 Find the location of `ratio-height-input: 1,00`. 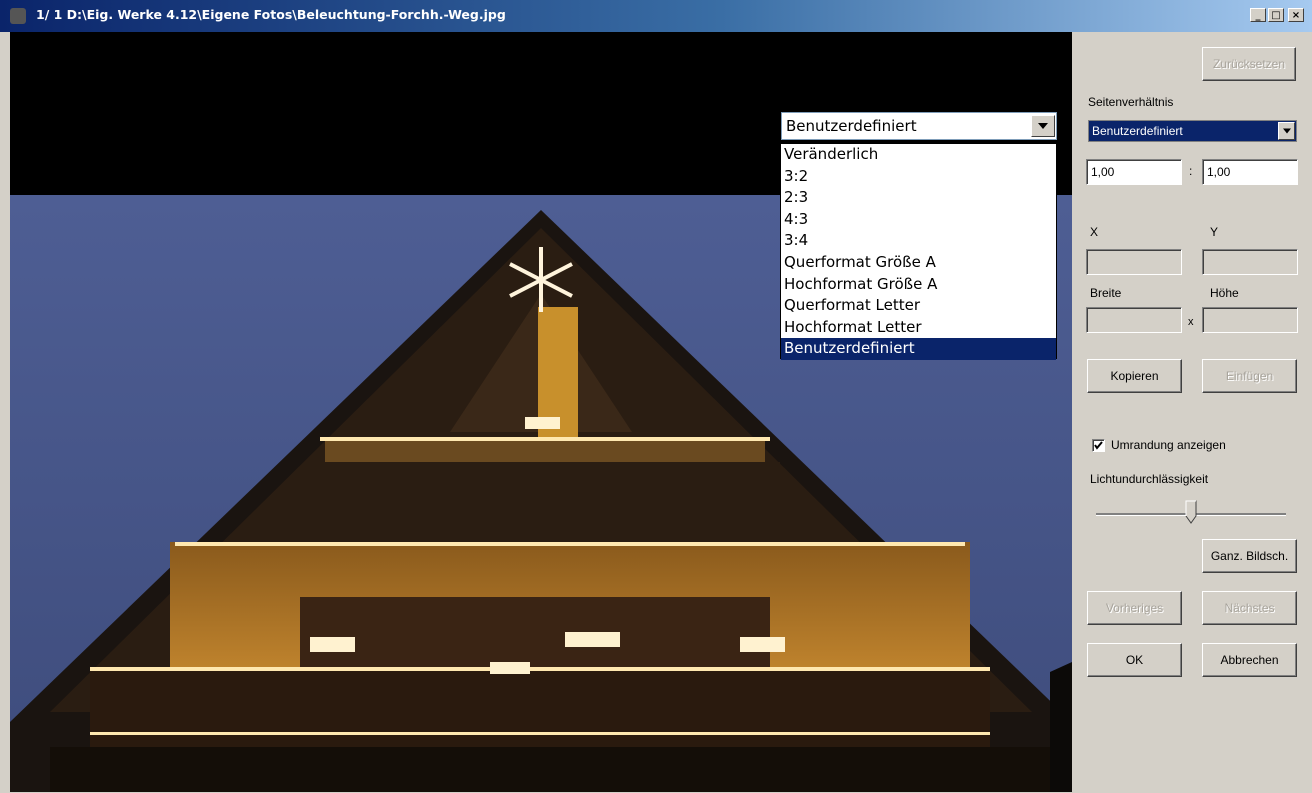

ratio-height-input: 1,00 is located at coordinates (1250, 172).